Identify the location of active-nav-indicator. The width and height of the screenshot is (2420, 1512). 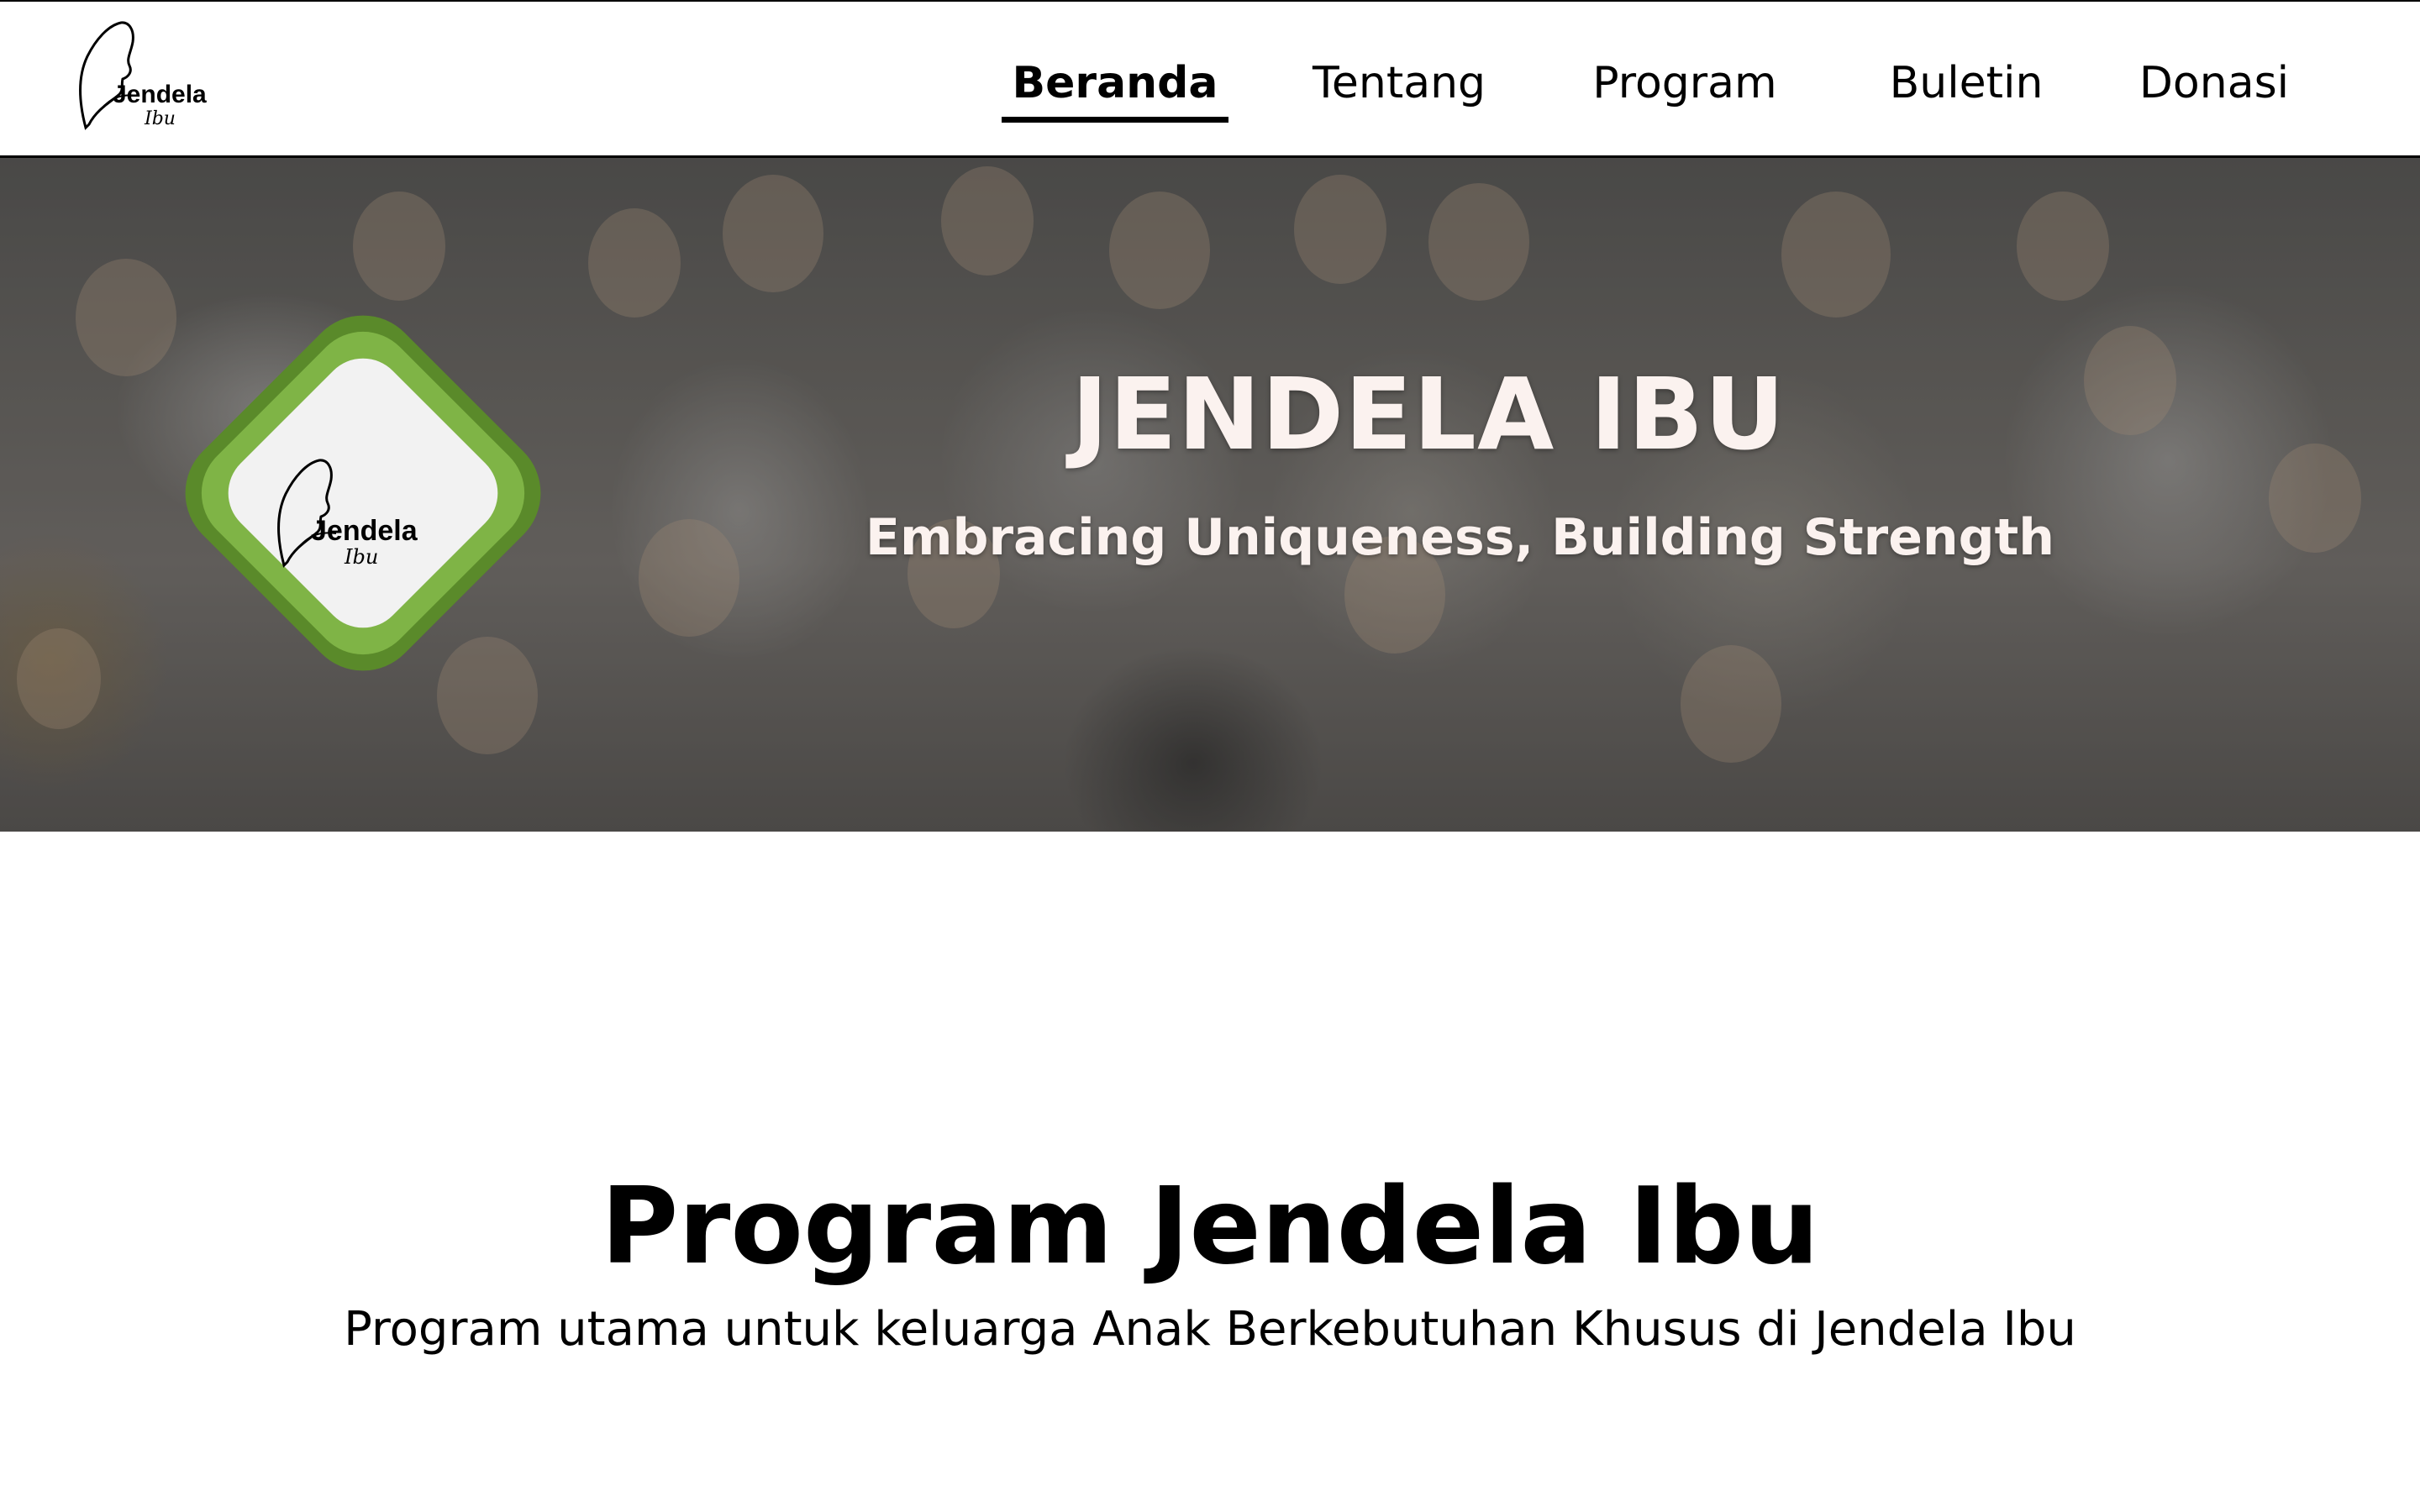
(1115, 120).